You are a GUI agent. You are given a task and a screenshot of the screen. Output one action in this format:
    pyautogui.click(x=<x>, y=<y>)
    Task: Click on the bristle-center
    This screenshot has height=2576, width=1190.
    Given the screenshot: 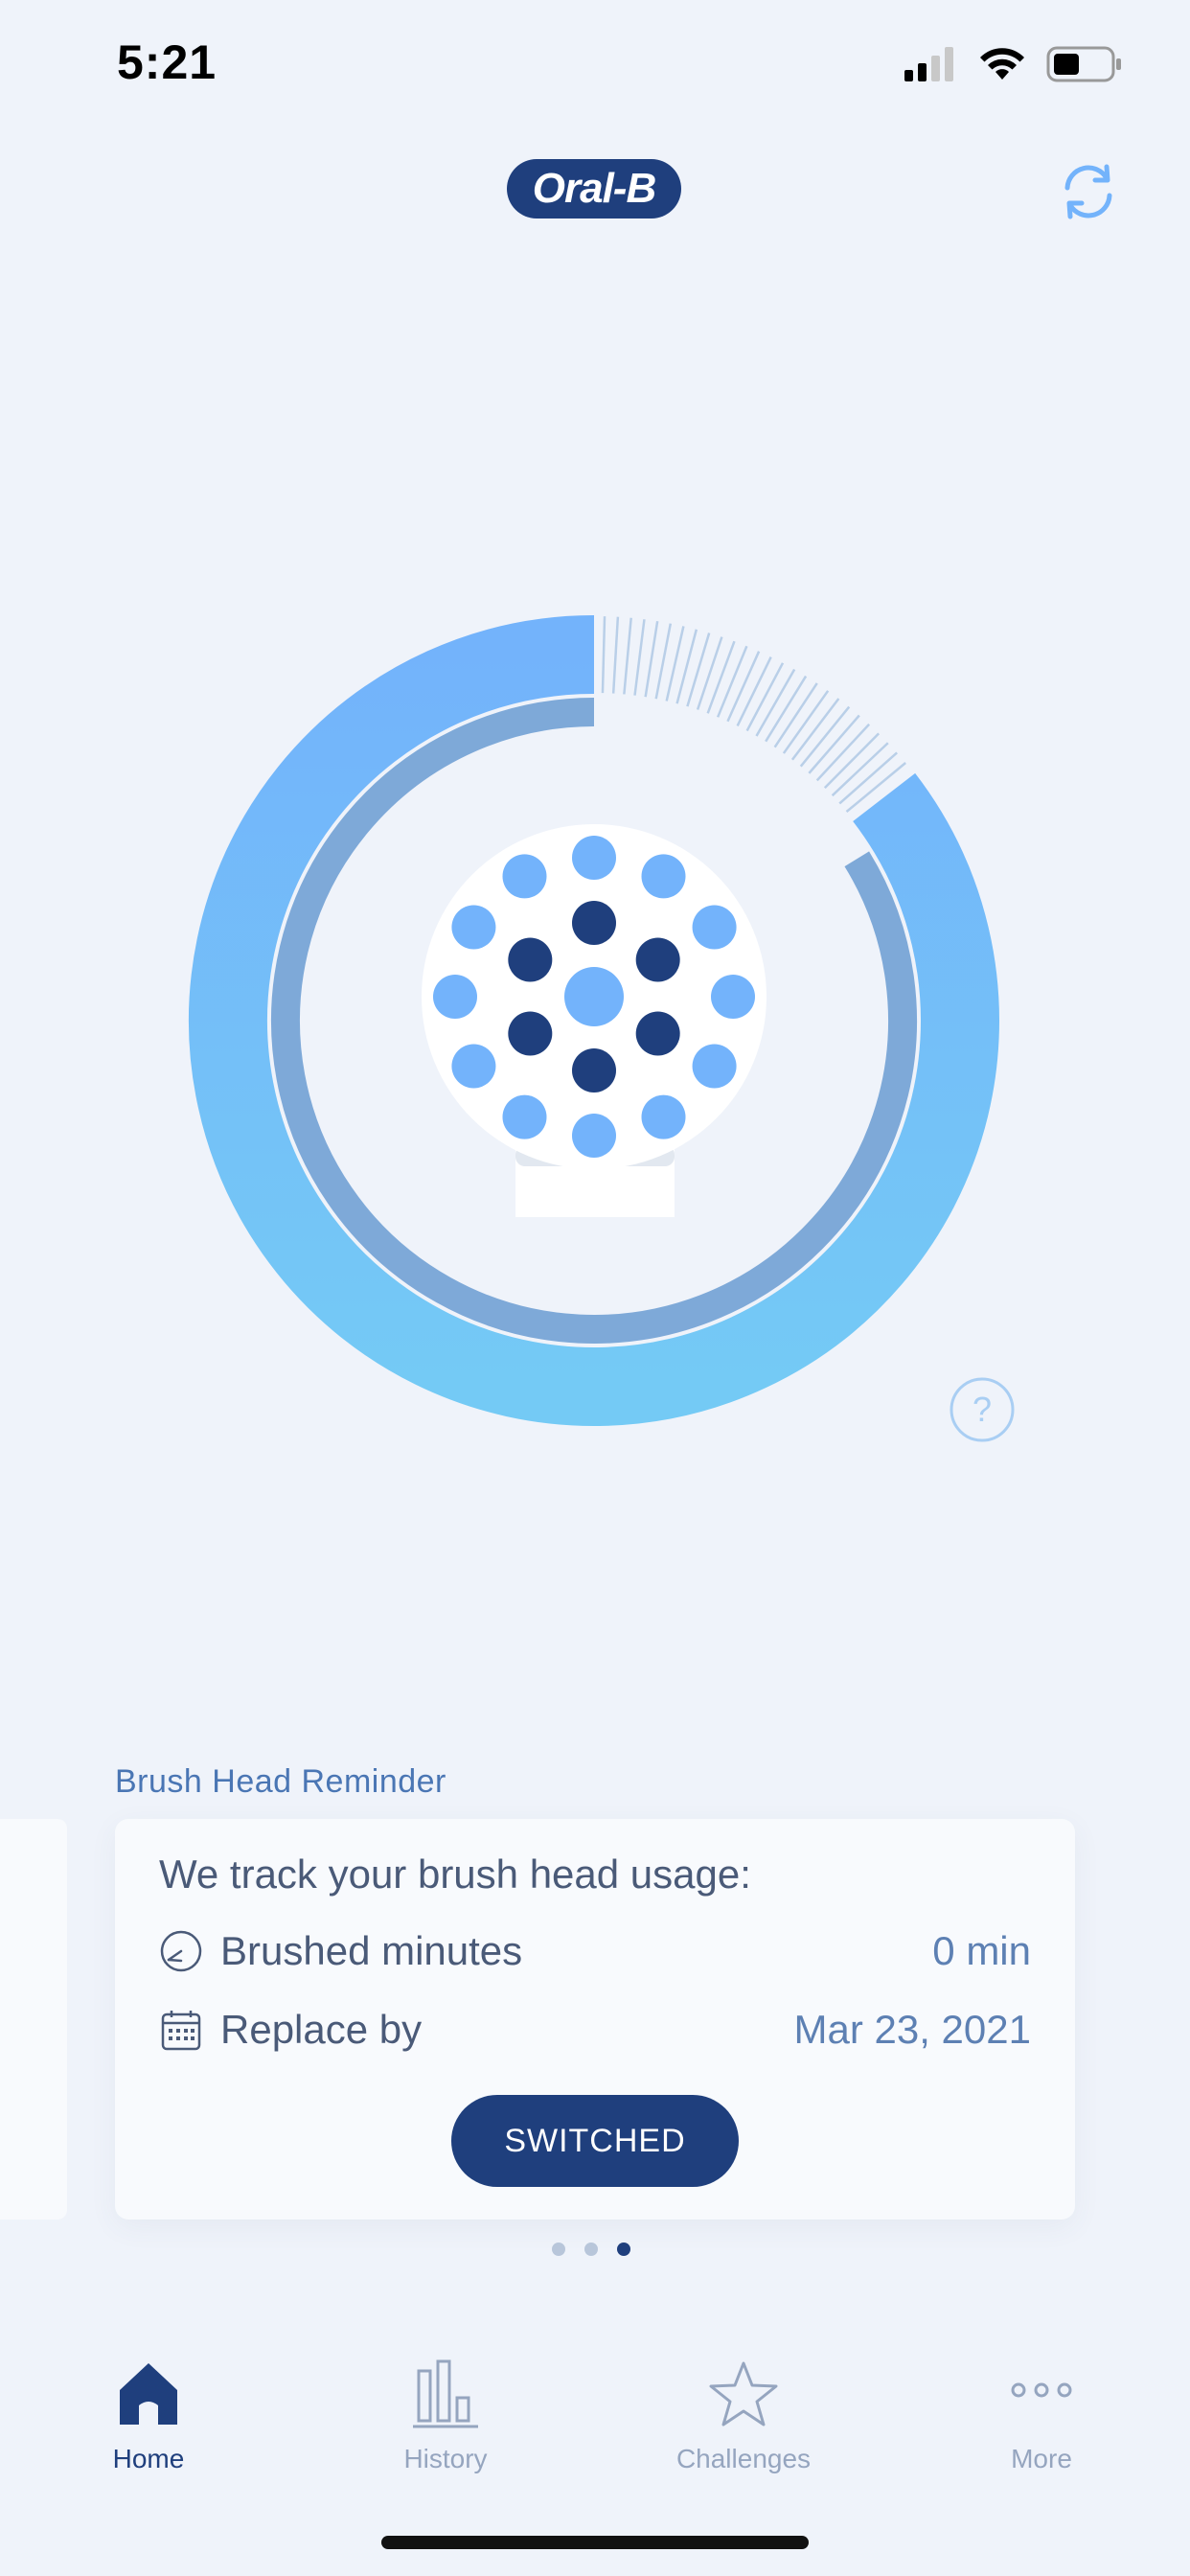 What is the action you would take?
    pyautogui.click(x=594, y=996)
    